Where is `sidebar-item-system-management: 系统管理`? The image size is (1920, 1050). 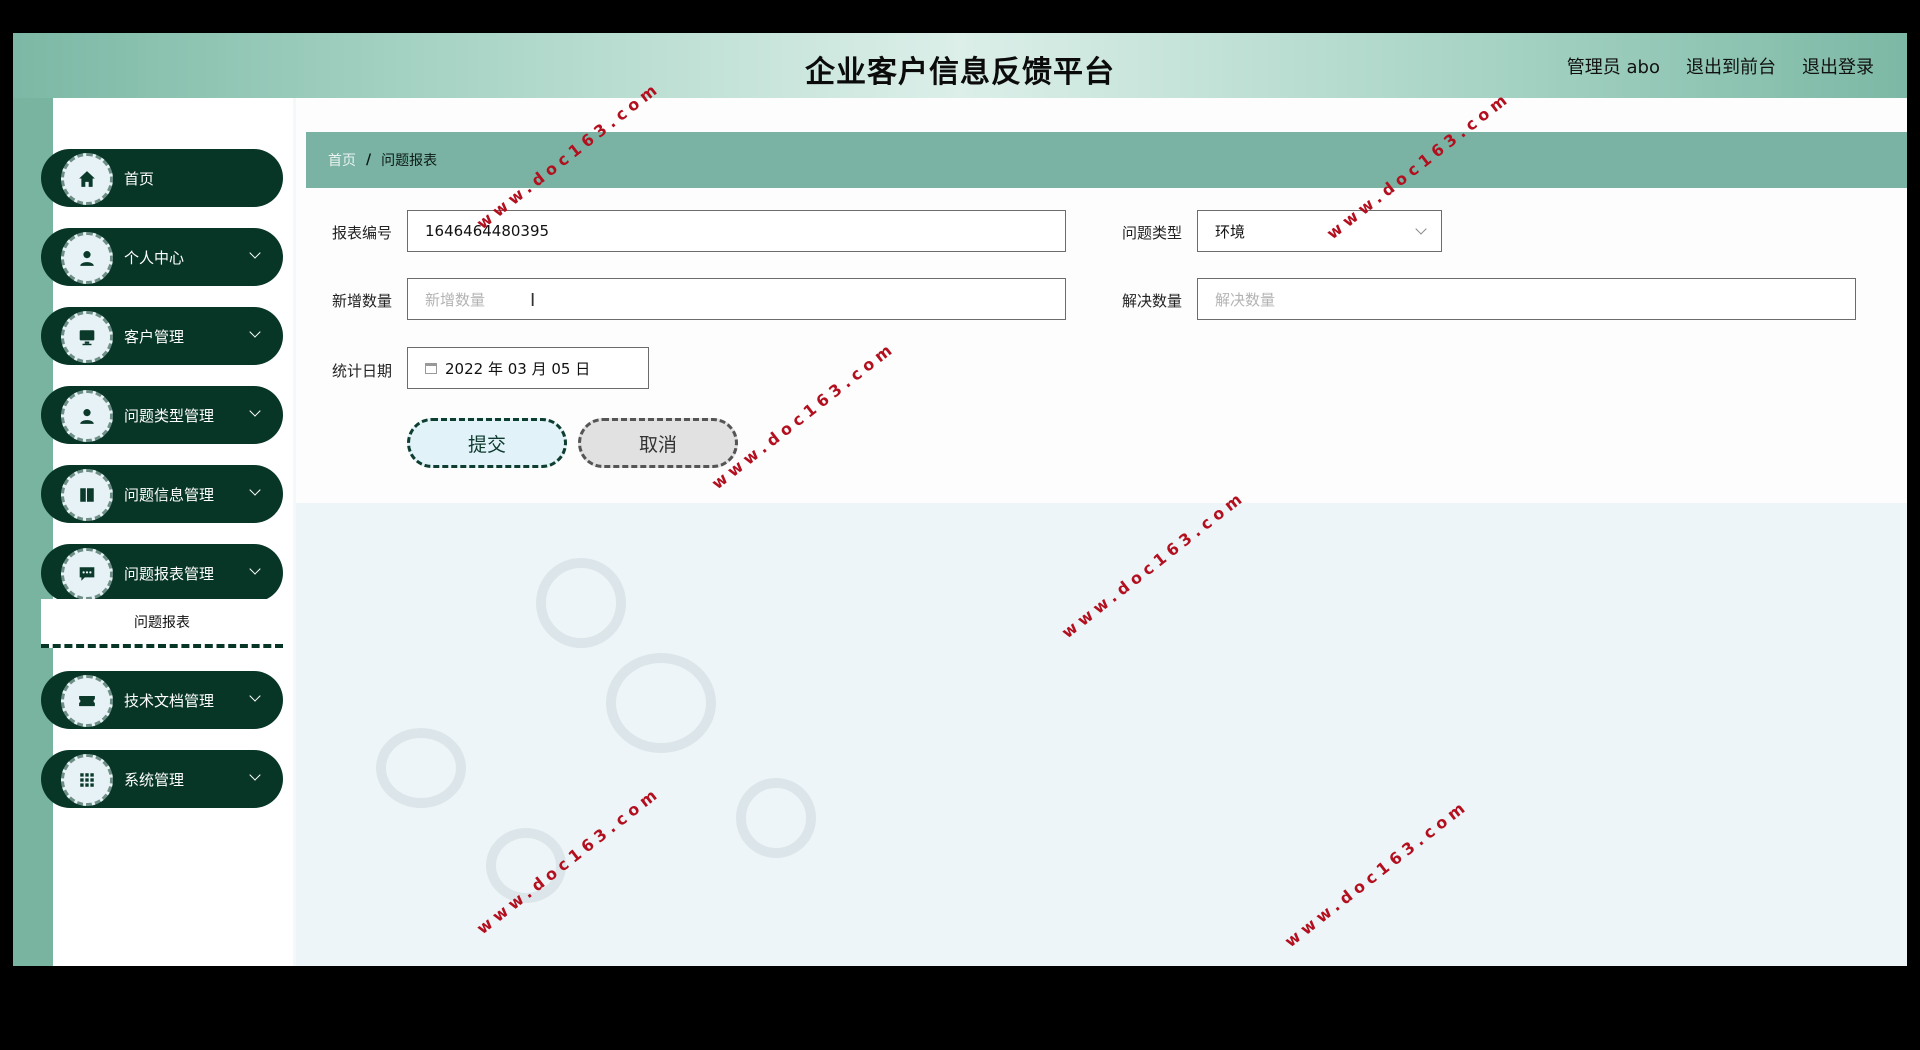
sidebar-item-system-management: 系统管理 is located at coordinates (162, 779).